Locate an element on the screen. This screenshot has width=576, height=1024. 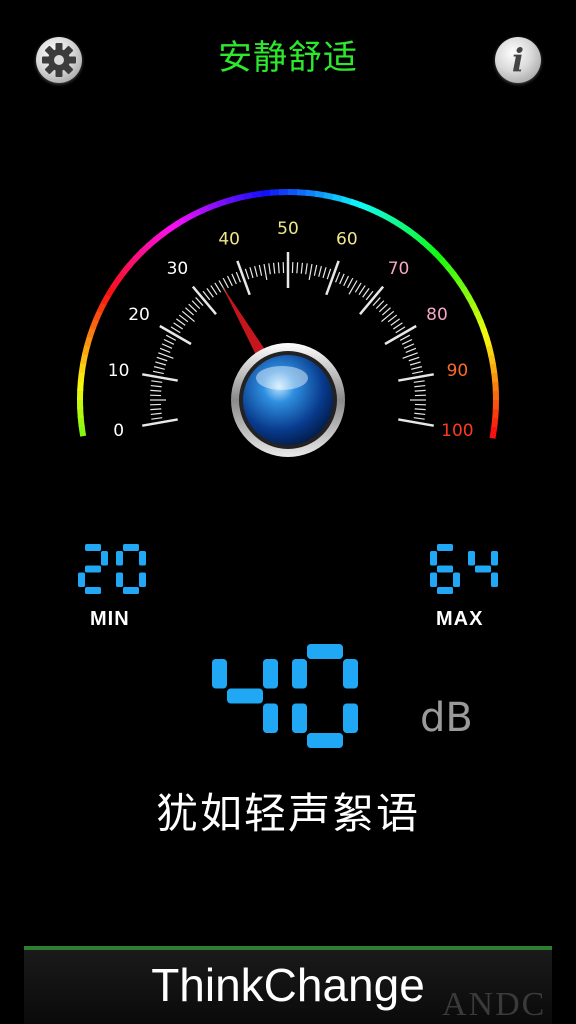
gauge-label: 90 is located at coordinates (458, 371).